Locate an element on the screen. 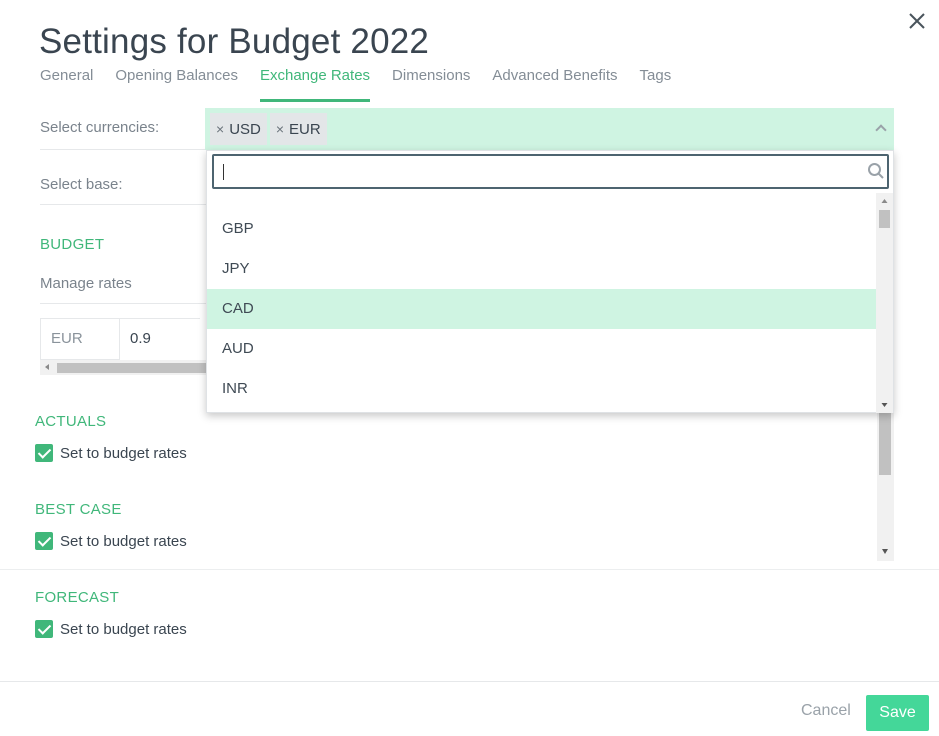 The image size is (939, 736). dropdown-scrollbar is located at coordinates (884, 303).